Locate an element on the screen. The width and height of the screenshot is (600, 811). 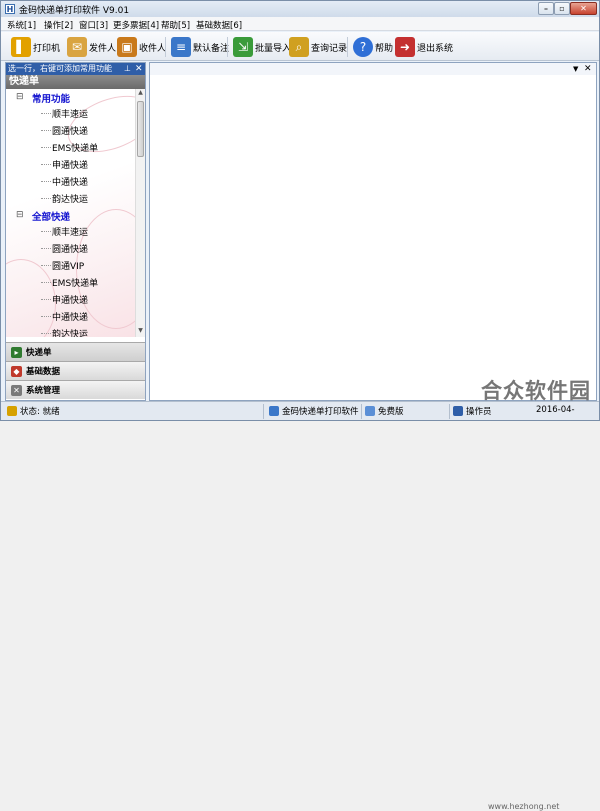
panel-title: 快递单 is located at coordinates (75, 82).